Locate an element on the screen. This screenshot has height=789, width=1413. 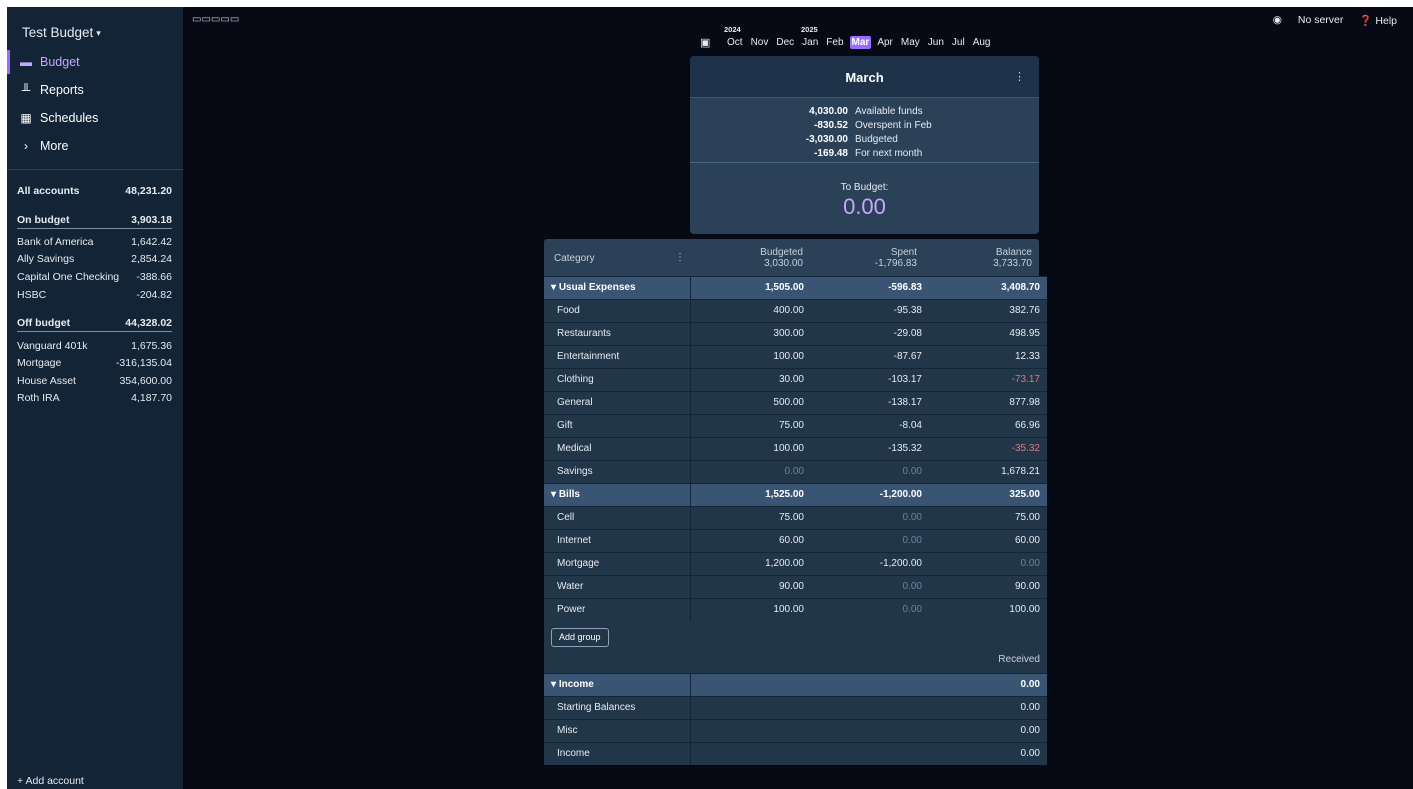
month-jul: Jul is located at coordinates (958, 42).